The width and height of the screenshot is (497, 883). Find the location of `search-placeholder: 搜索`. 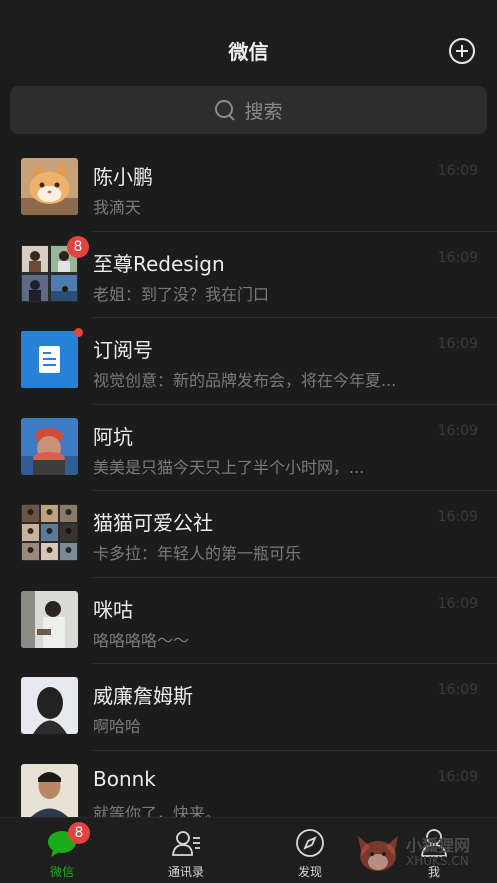

search-placeholder: 搜索 is located at coordinates (263, 111).